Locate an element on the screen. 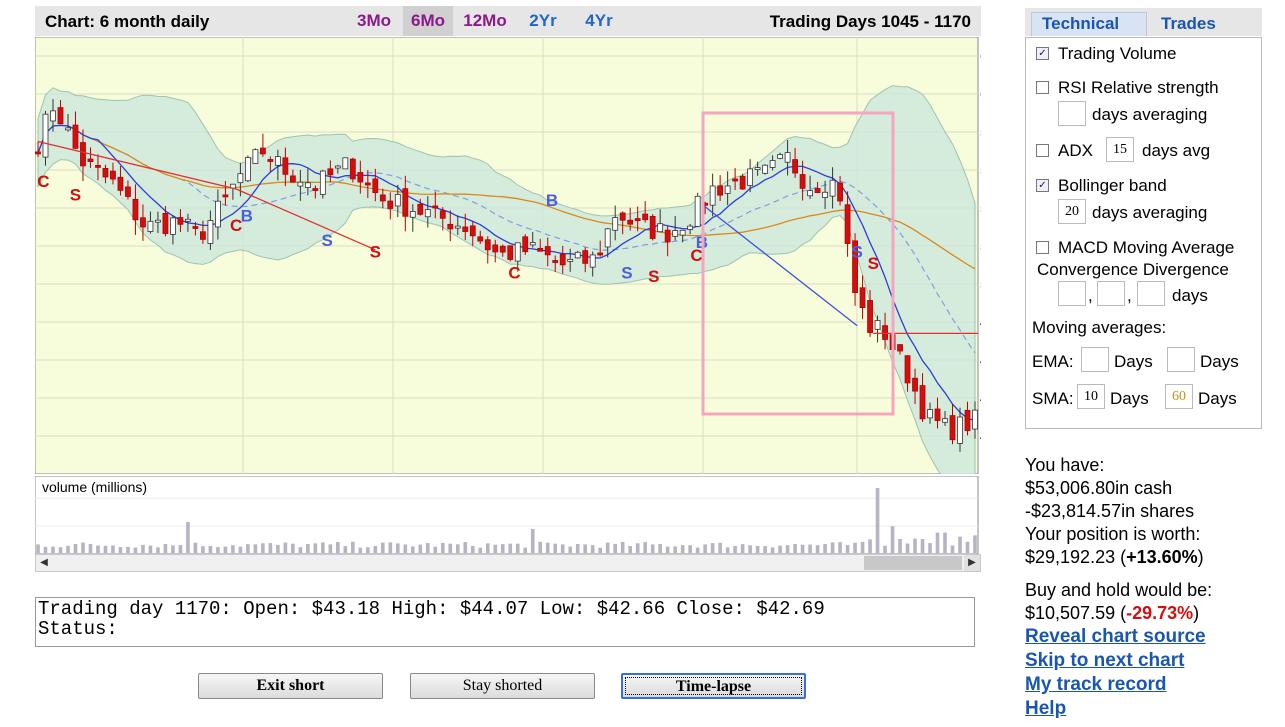  tab-trades: Trades is located at coordinates (1188, 24).